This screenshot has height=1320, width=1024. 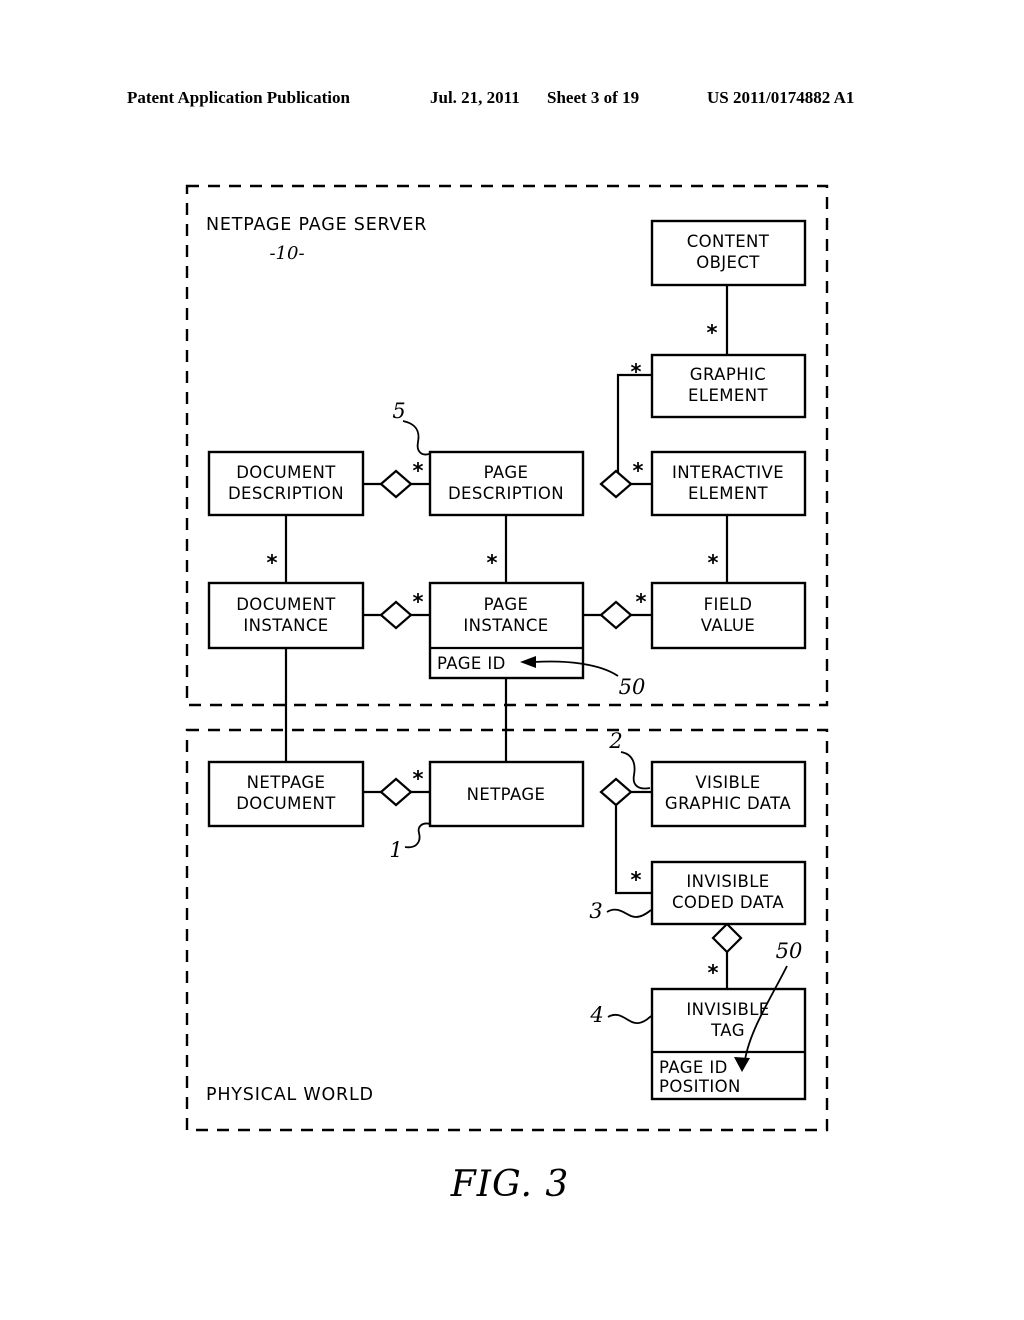 What do you see at coordinates (641, 602) in the screenshot?
I see `multiplicity-star-field-value-page-instance: *` at bounding box center [641, 602].